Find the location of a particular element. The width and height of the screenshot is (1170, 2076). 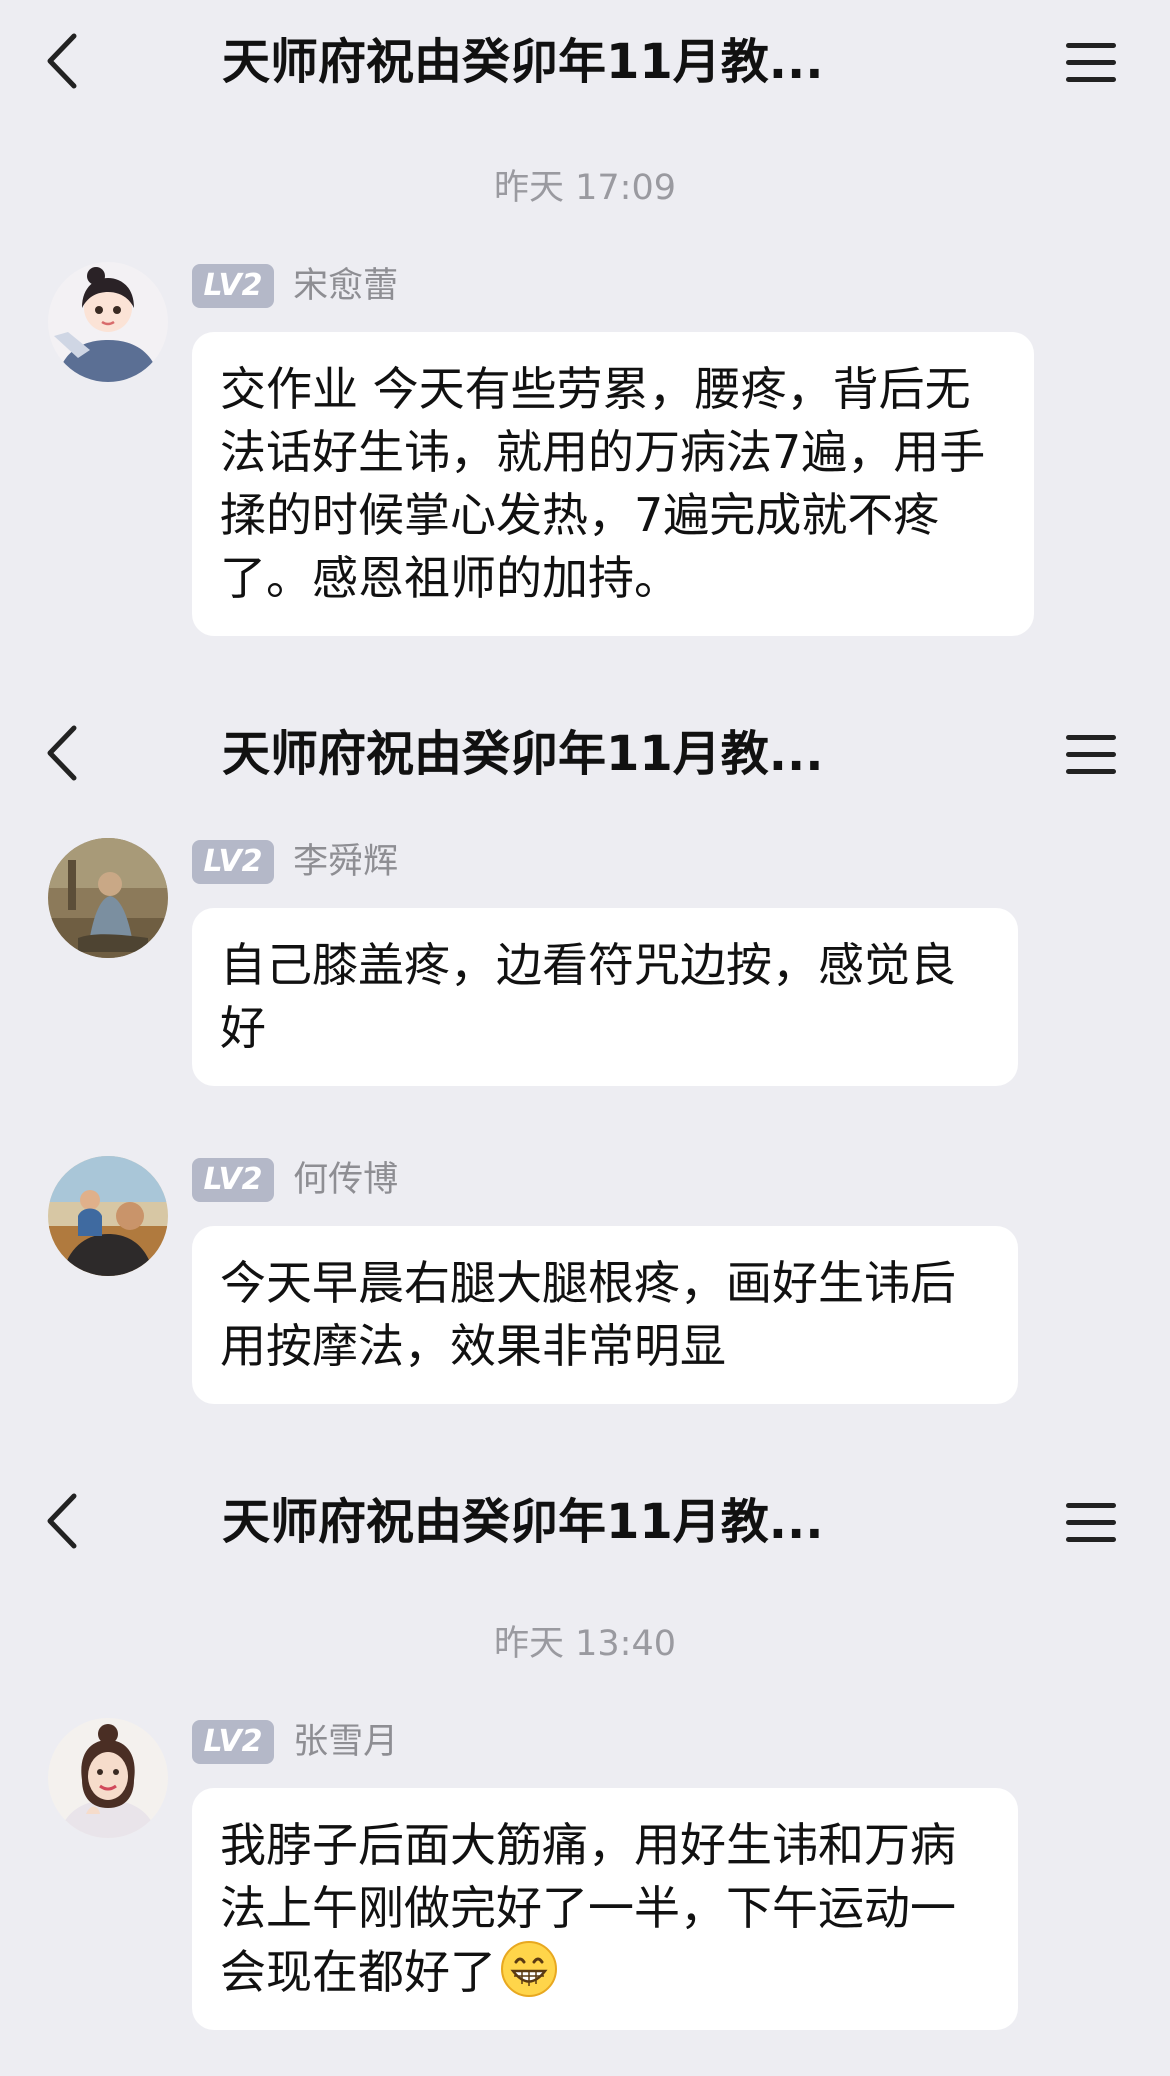

message-meta: LV2 李舜辉 is located at coordinates (295, 863).